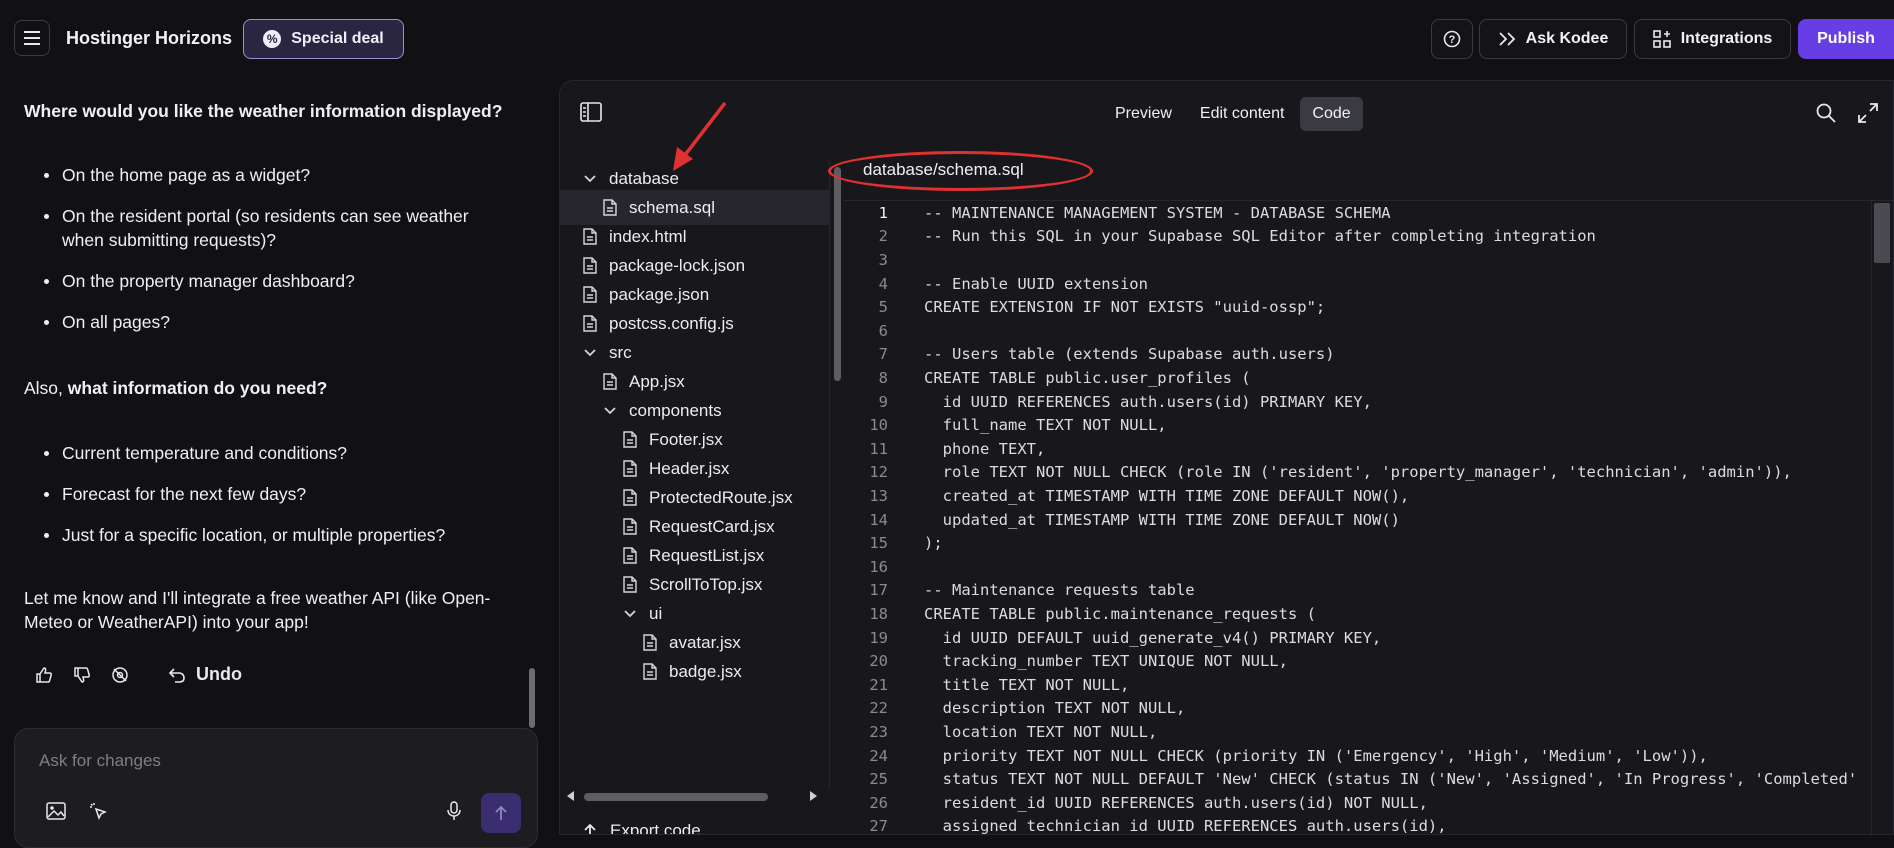  What do you see at coordinates (1553, 39) in the screenshot?
I see `ask-kodee-button: Ask Kodee` at bounding box center [1553, 39].